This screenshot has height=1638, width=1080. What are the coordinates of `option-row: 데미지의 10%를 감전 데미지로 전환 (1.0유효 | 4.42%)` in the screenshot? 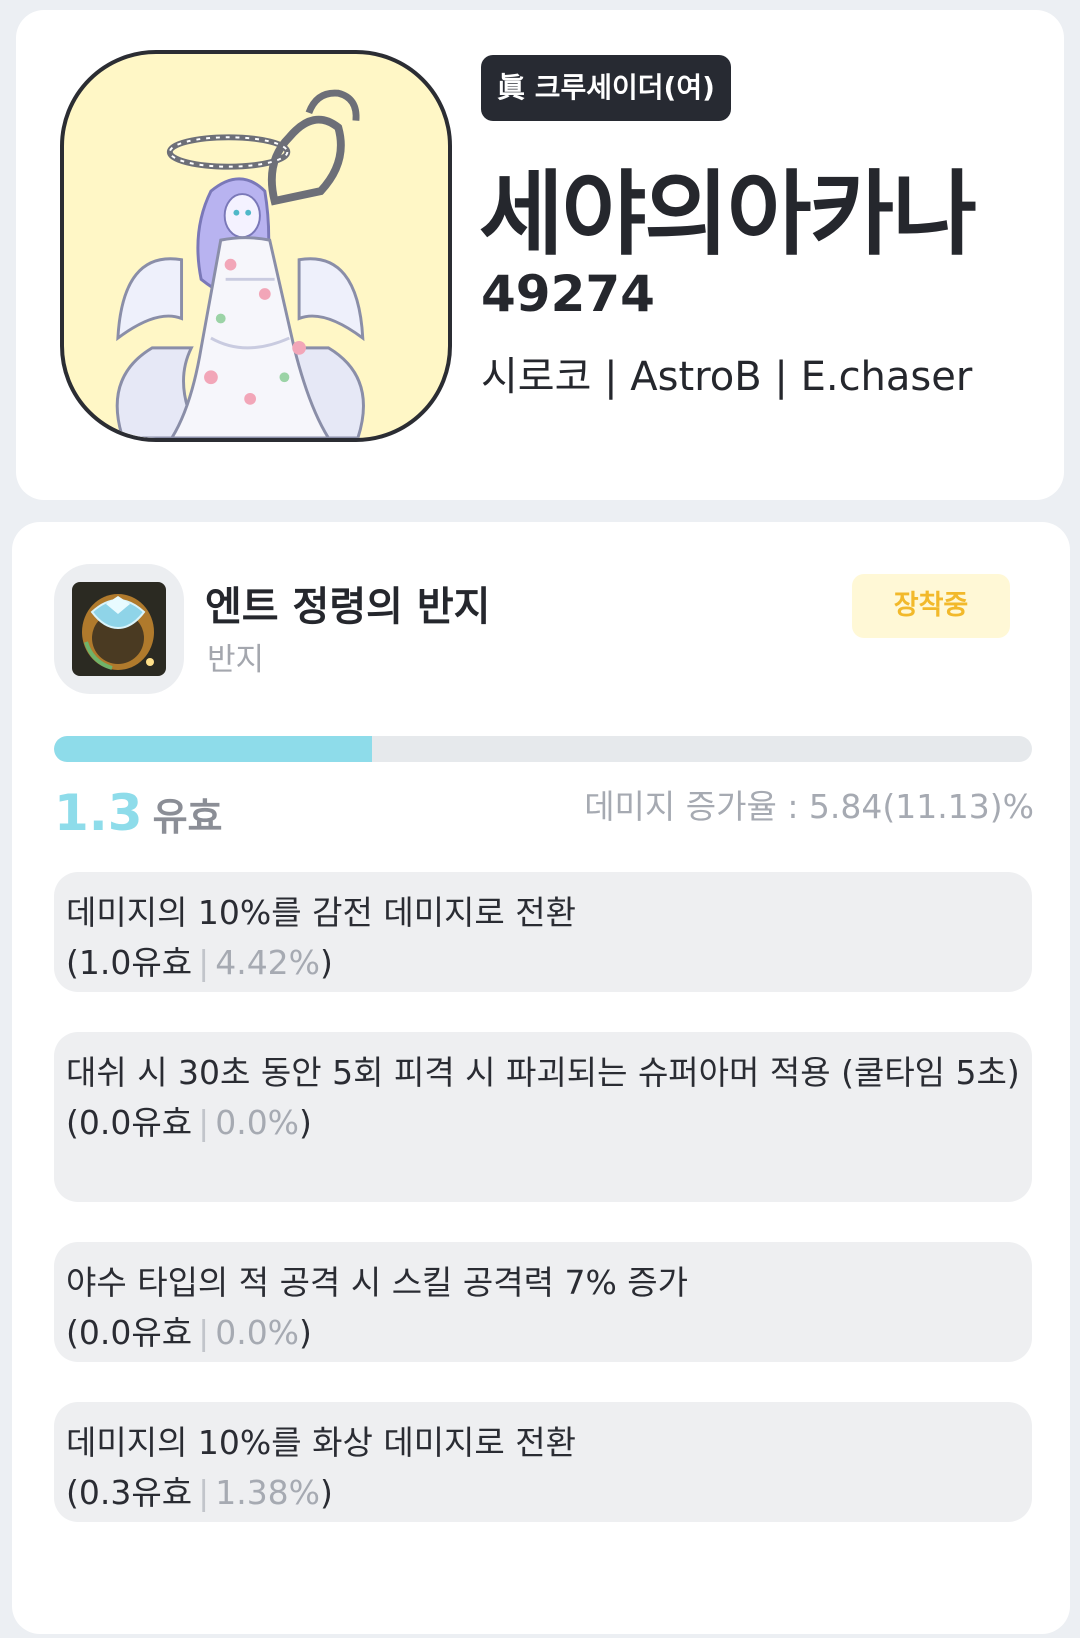 It's located at (543, 932).